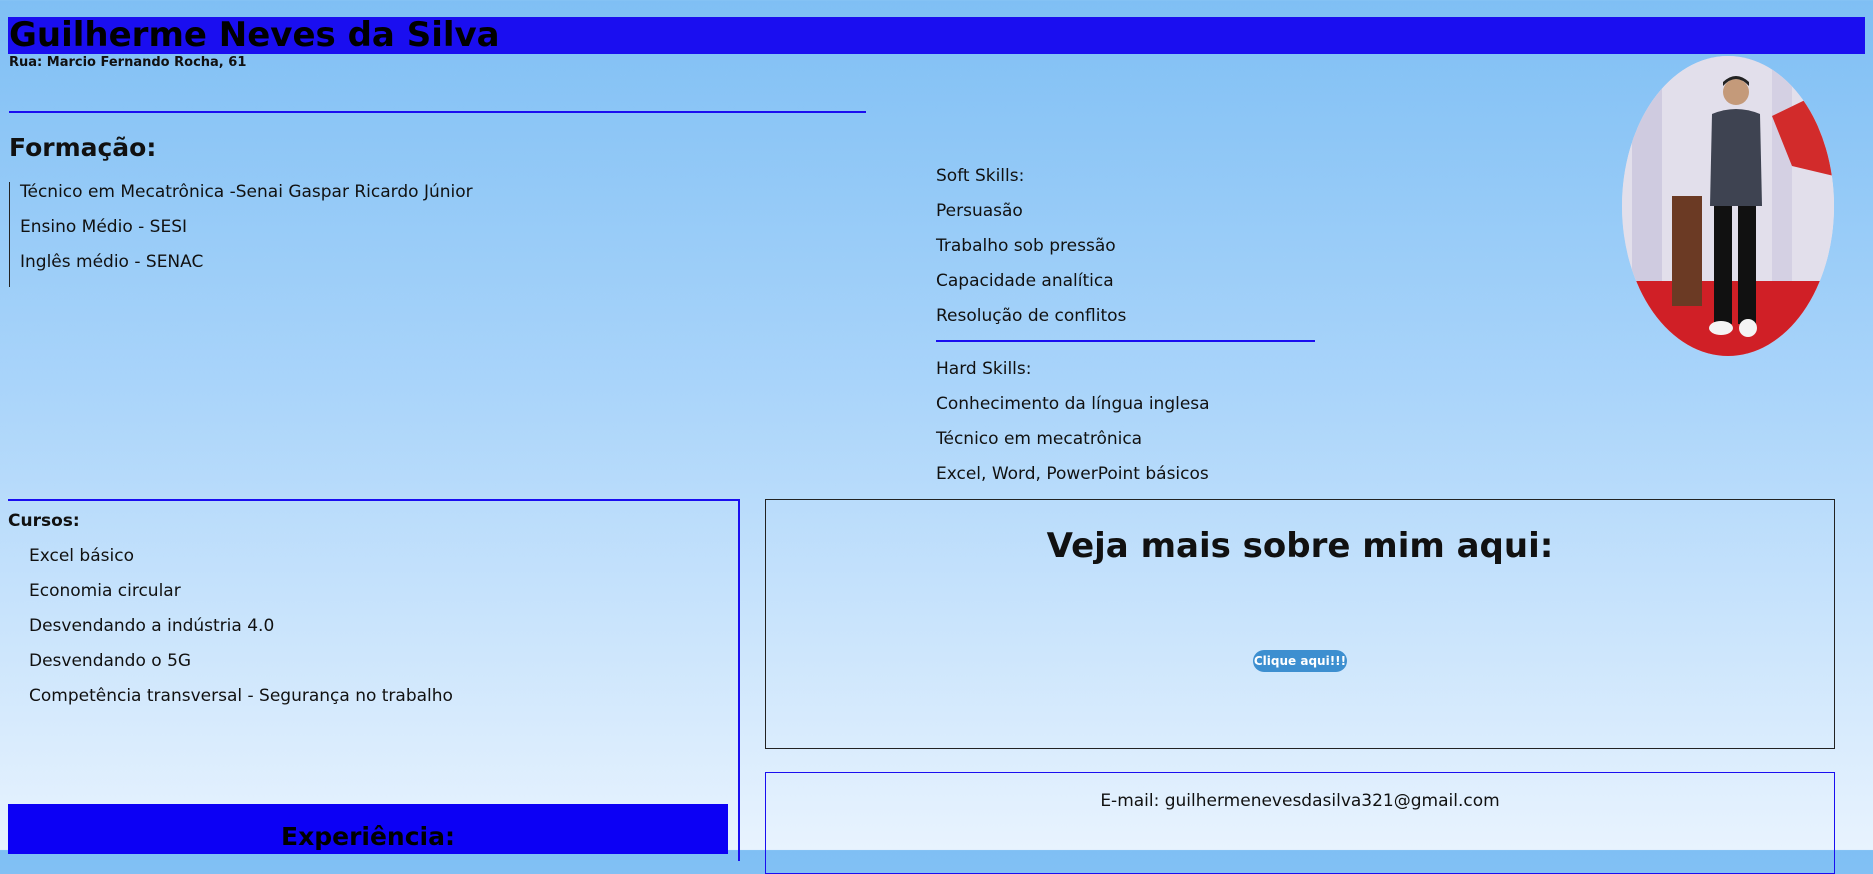 This screenshot has height=874, width=1873. I want to click on list-item: Excel básico, so click(81, 556).